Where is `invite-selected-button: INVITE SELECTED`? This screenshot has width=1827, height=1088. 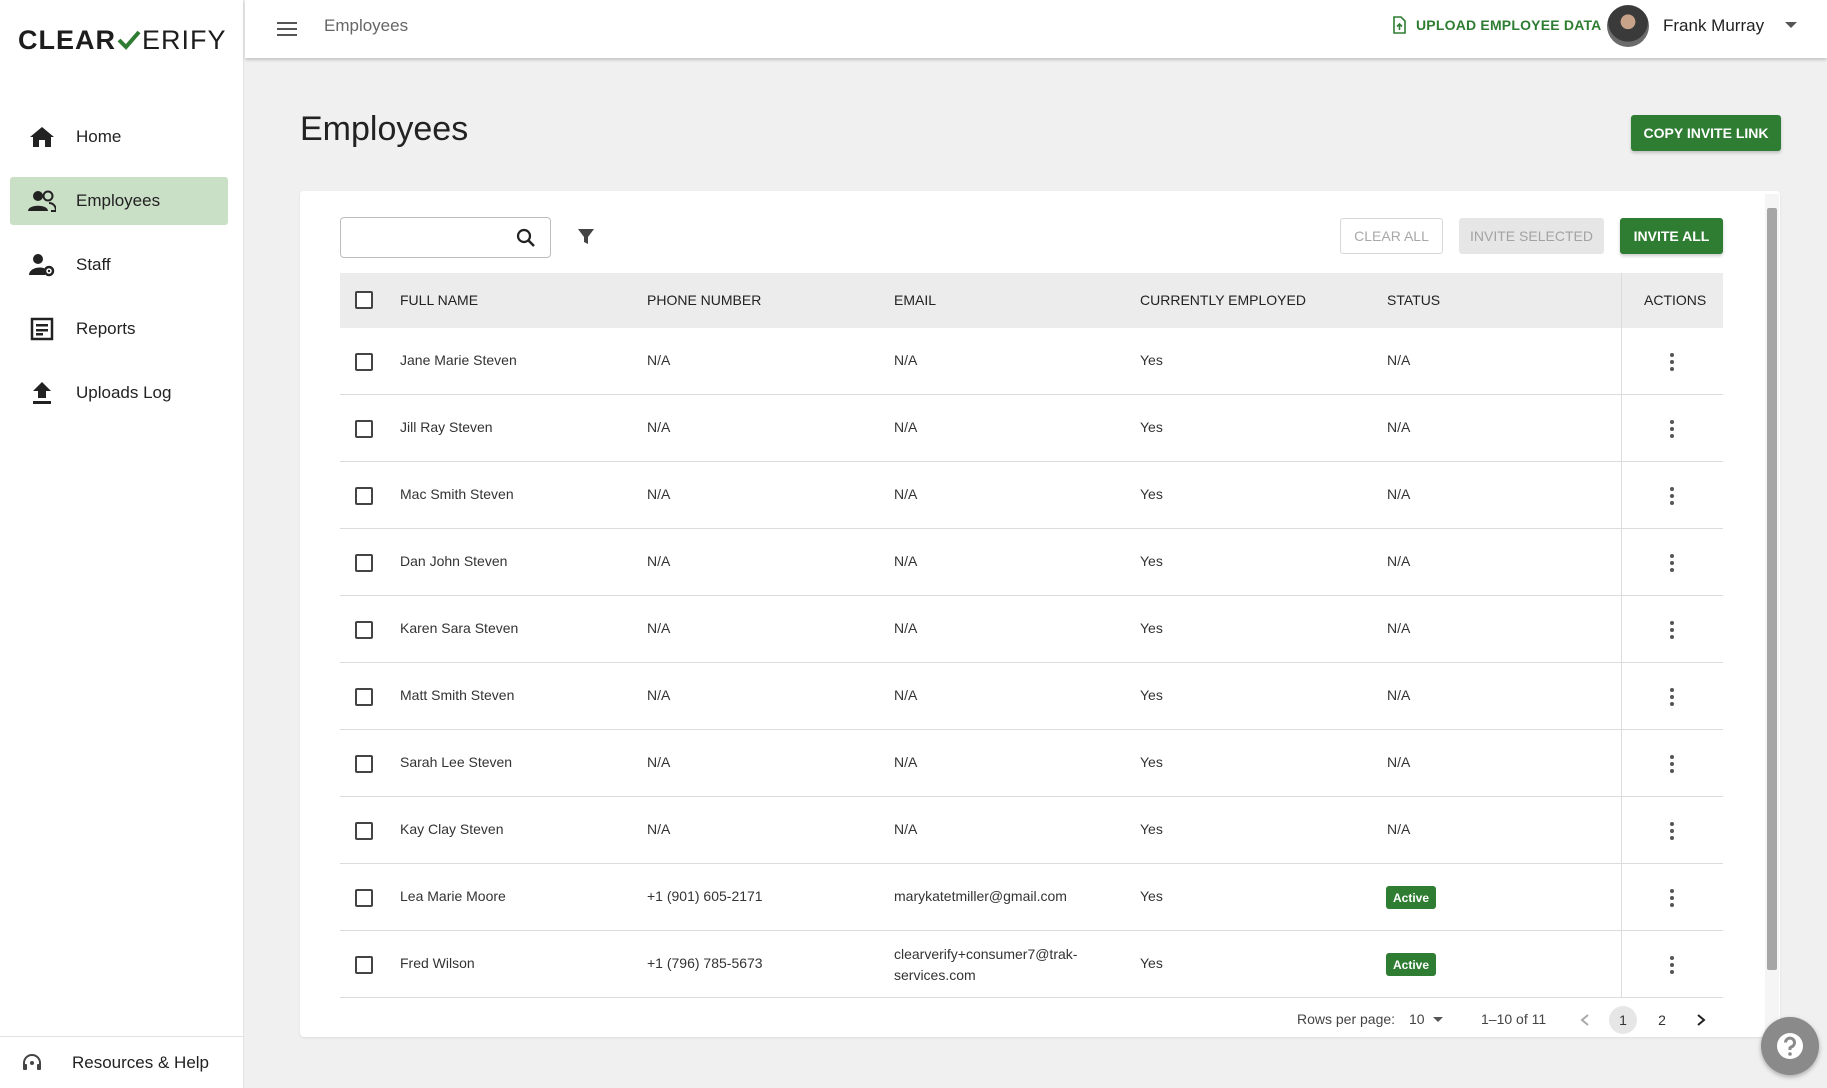 invite-selected-button: INVITE SELECTED is located at coordinates (1531, 236).